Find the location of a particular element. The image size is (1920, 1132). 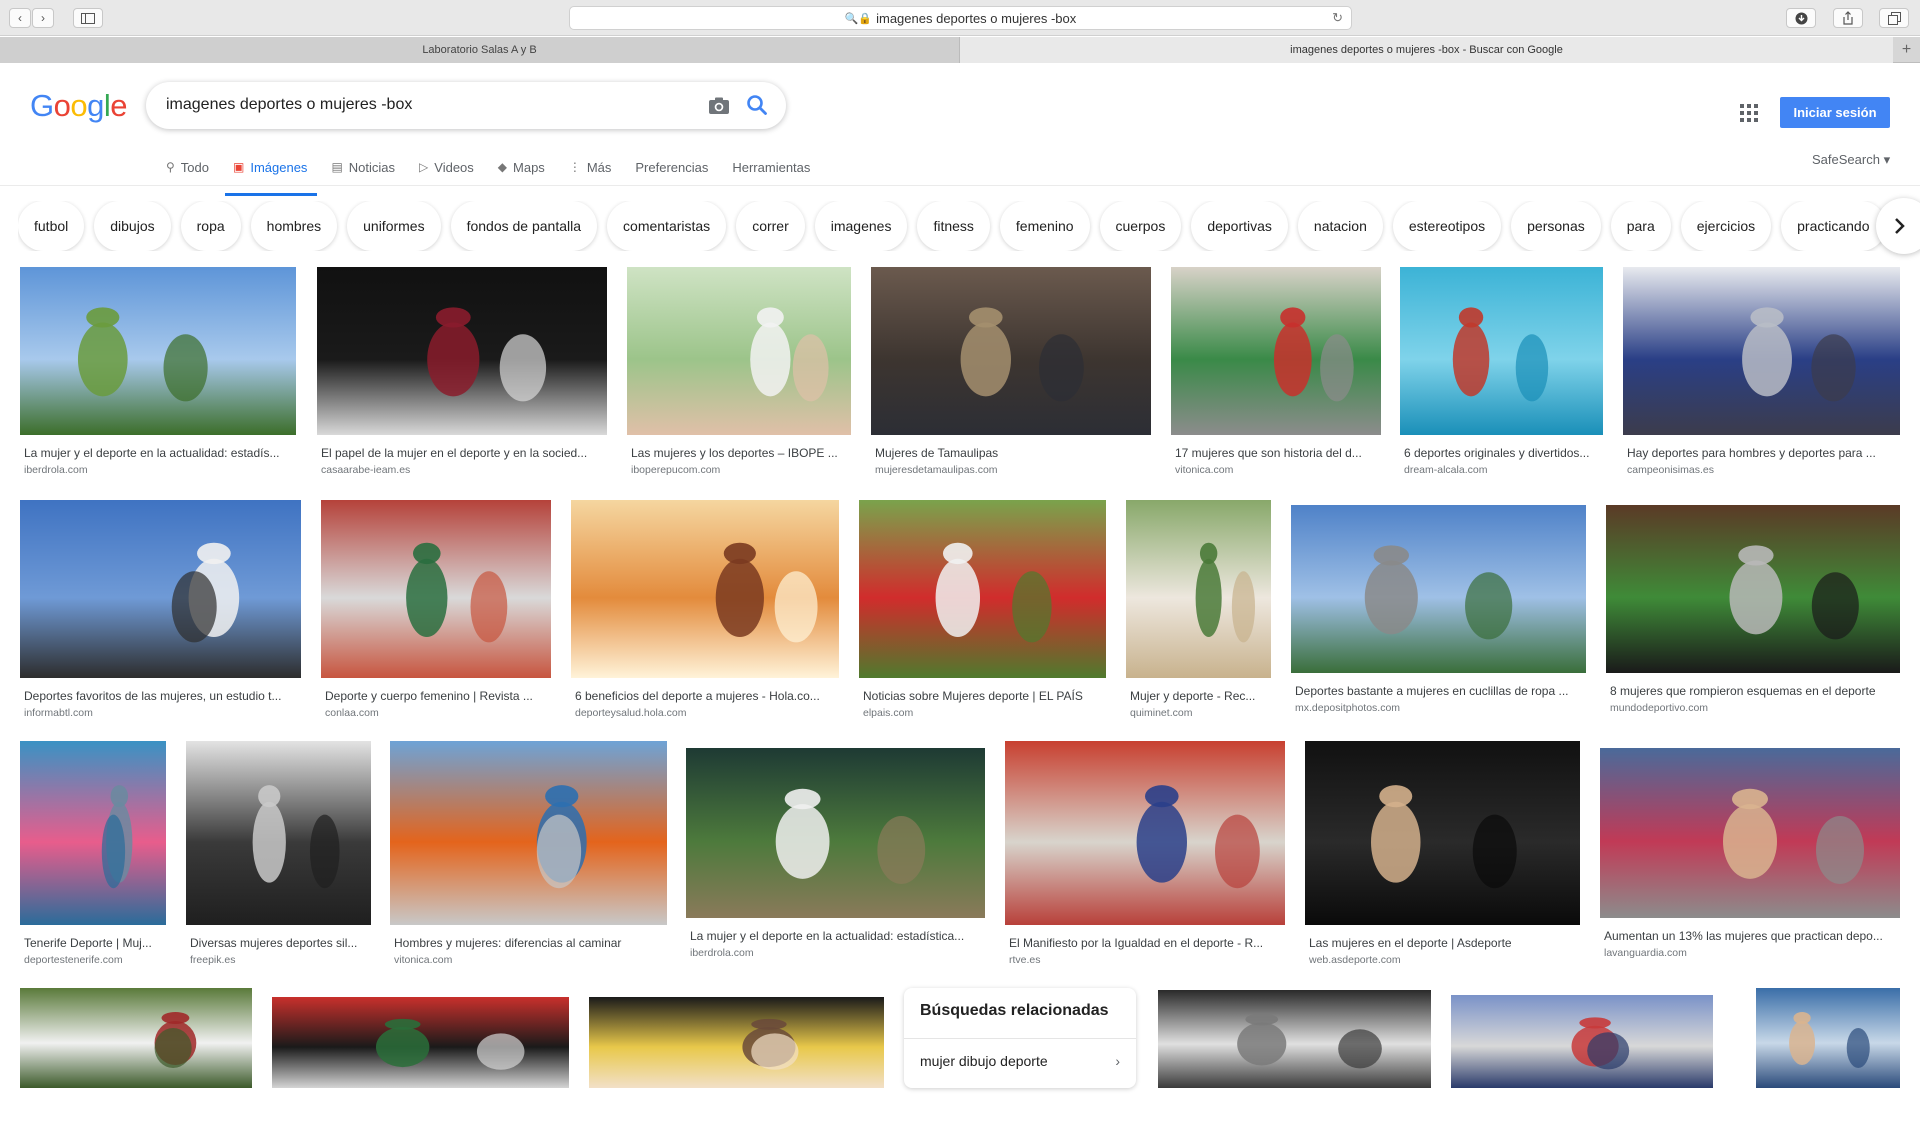

result-source: conlaa.com is located at coordinates (352, 713).